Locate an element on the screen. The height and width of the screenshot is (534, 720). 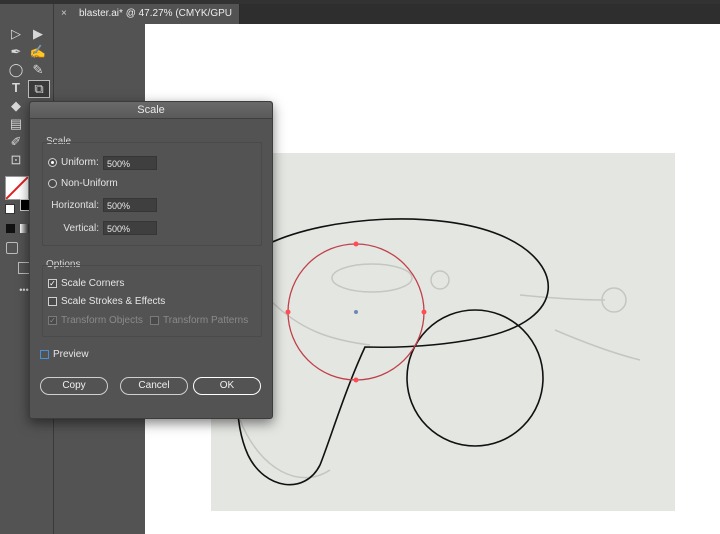
transform-patterns-checkbox is located at coordinates (154, 320).